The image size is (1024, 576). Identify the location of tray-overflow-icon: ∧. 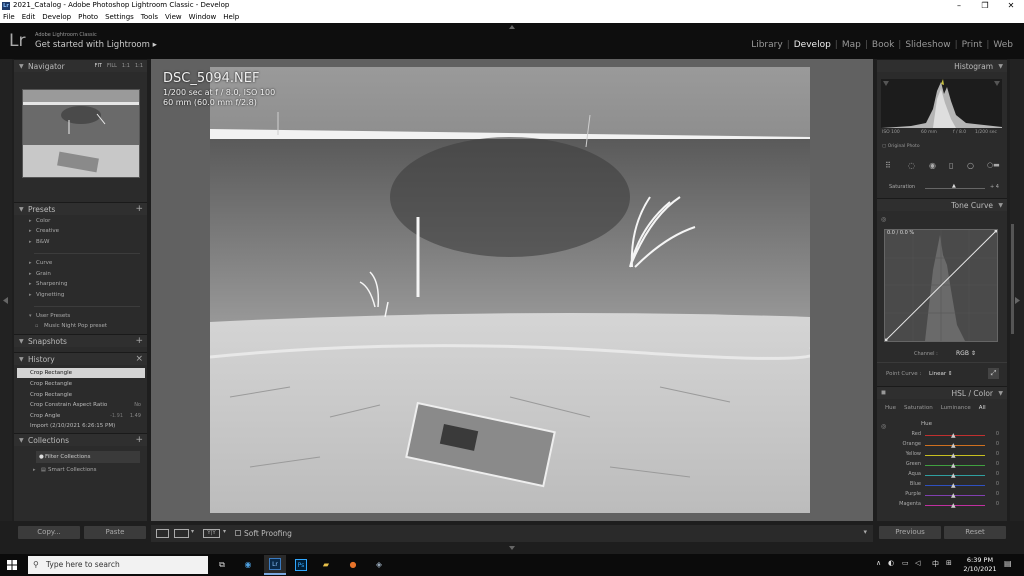
(878, 563).